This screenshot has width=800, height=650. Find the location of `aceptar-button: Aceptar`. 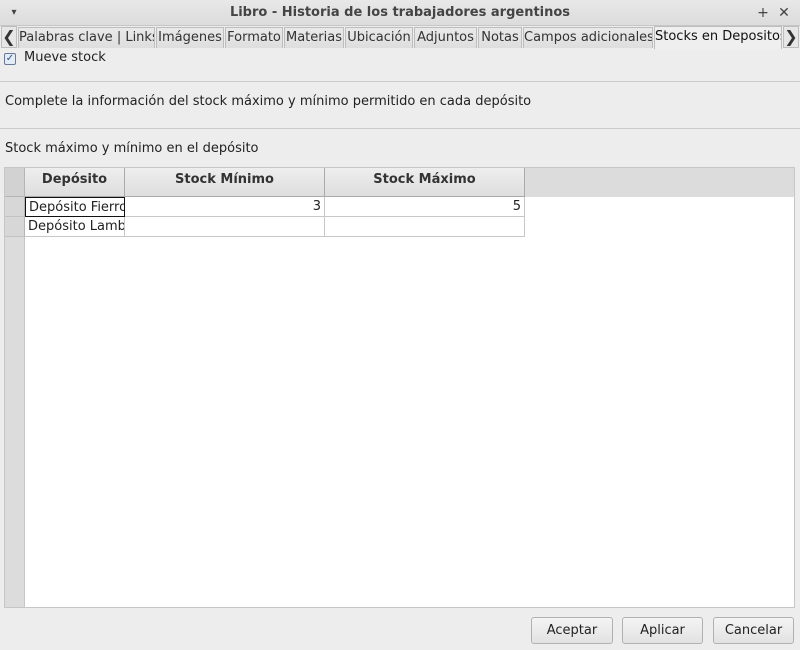

aceptar-button: Aceptar is located at coordinates (572, 630).